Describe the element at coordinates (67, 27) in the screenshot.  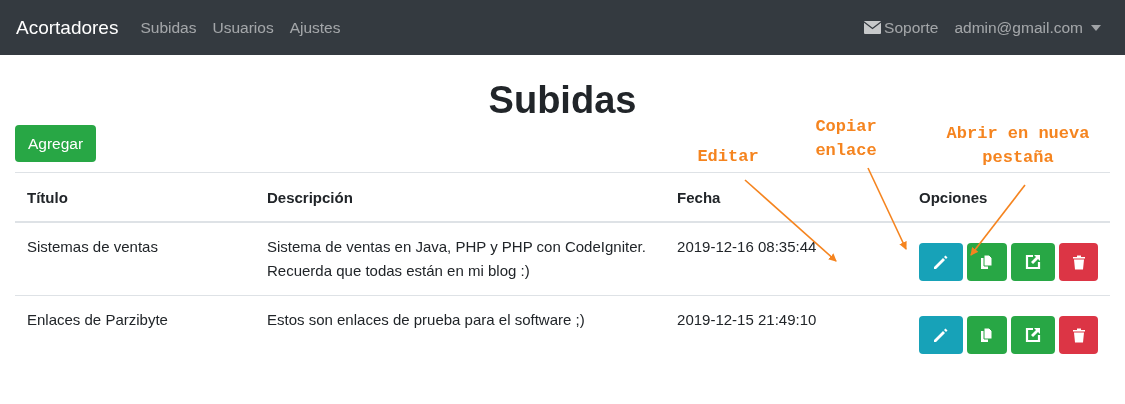
I see `brand-title: Acortadores` at that location.